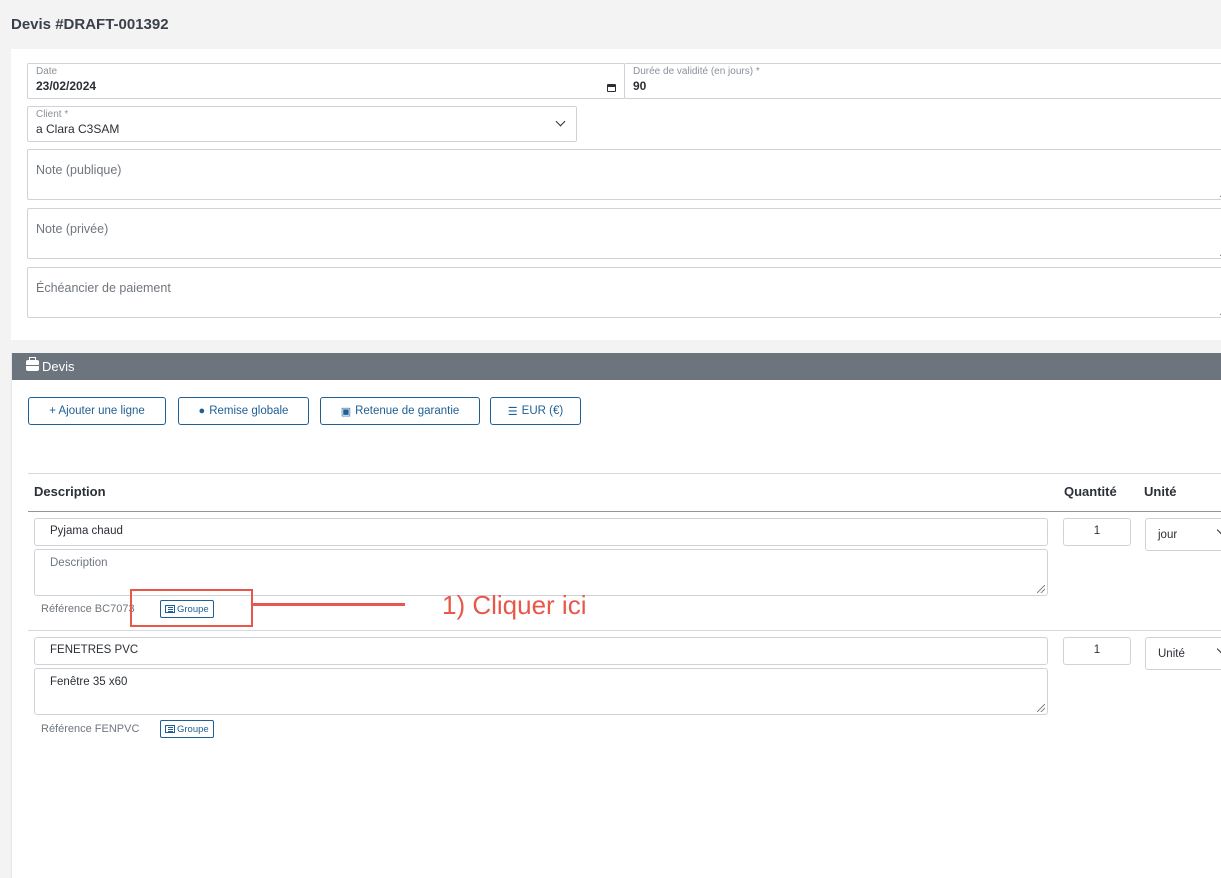 The height and width of the screenshot is (878, 1221). I want to click on calendar-icon, so click(611, 88).